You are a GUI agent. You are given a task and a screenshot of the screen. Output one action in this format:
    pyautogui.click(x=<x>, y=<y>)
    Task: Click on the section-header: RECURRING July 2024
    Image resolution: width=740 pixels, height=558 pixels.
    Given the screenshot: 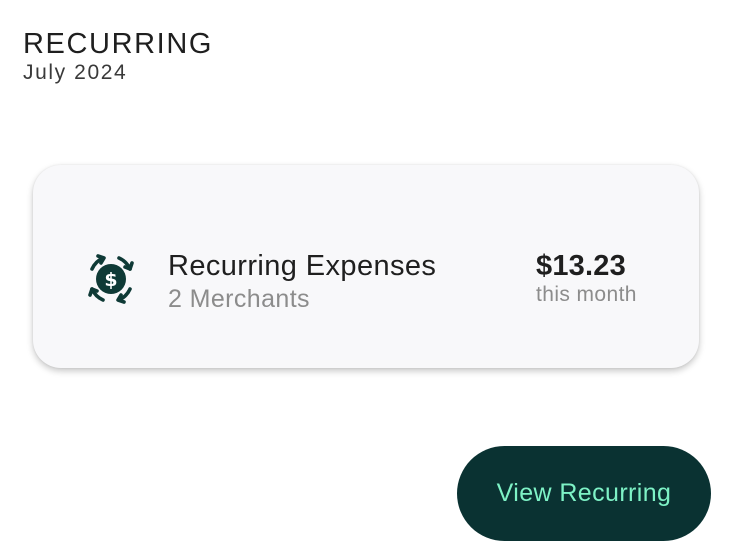 What is the action you would take?
    pyautogui.click(x=118, y=57)
    